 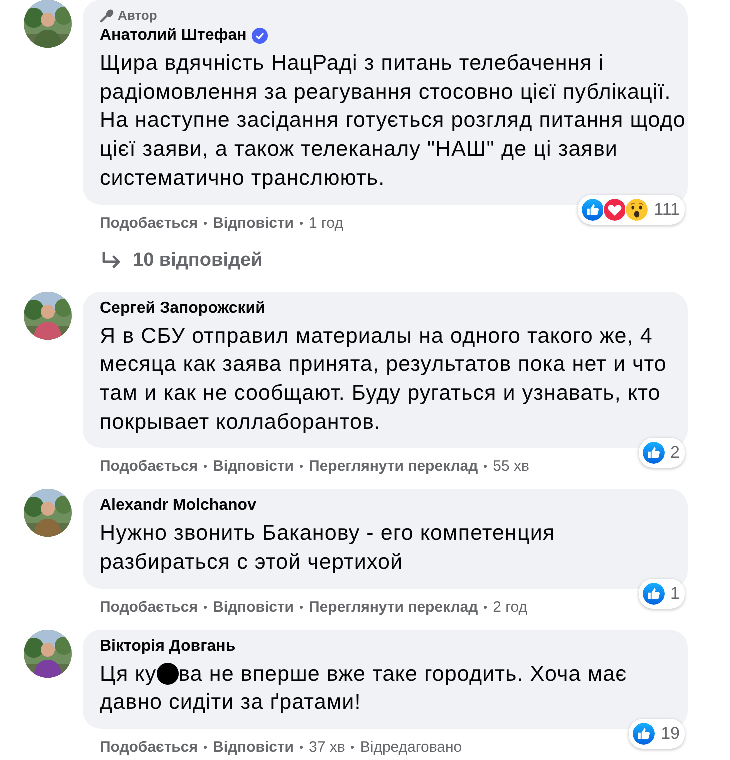 What do you see at coordinates (403, 674) in the screenshot?
I see `comment-text: ва не вперше вже таке городить. Хоча має` at bounding box center [403, 674].